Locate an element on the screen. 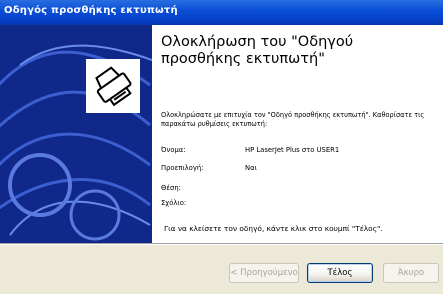 This screenshot has width=443, height=294. back-button: < Προηγούμενο is located at coordinates (264, 273).